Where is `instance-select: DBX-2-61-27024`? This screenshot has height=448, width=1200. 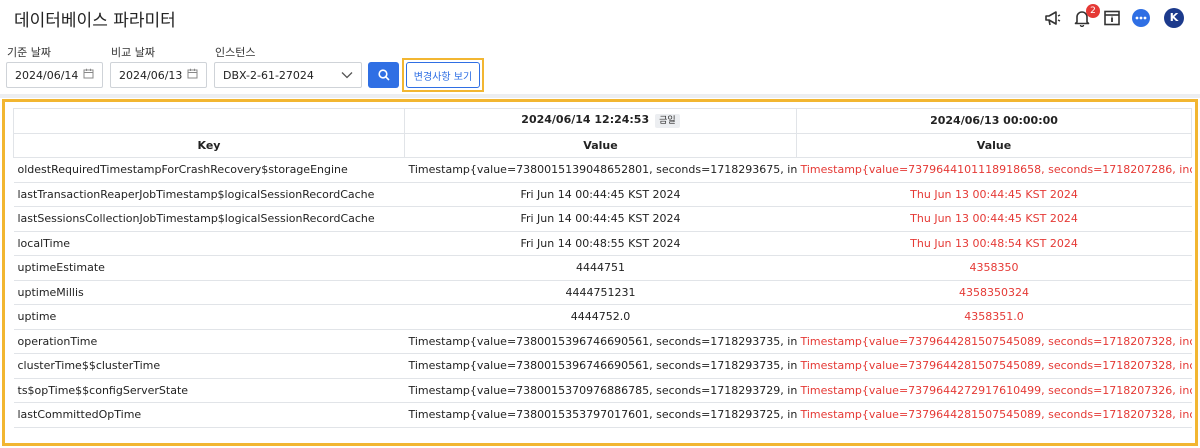
instance-select: DBX-2-61-27024 is located at coordinates (288, 75).